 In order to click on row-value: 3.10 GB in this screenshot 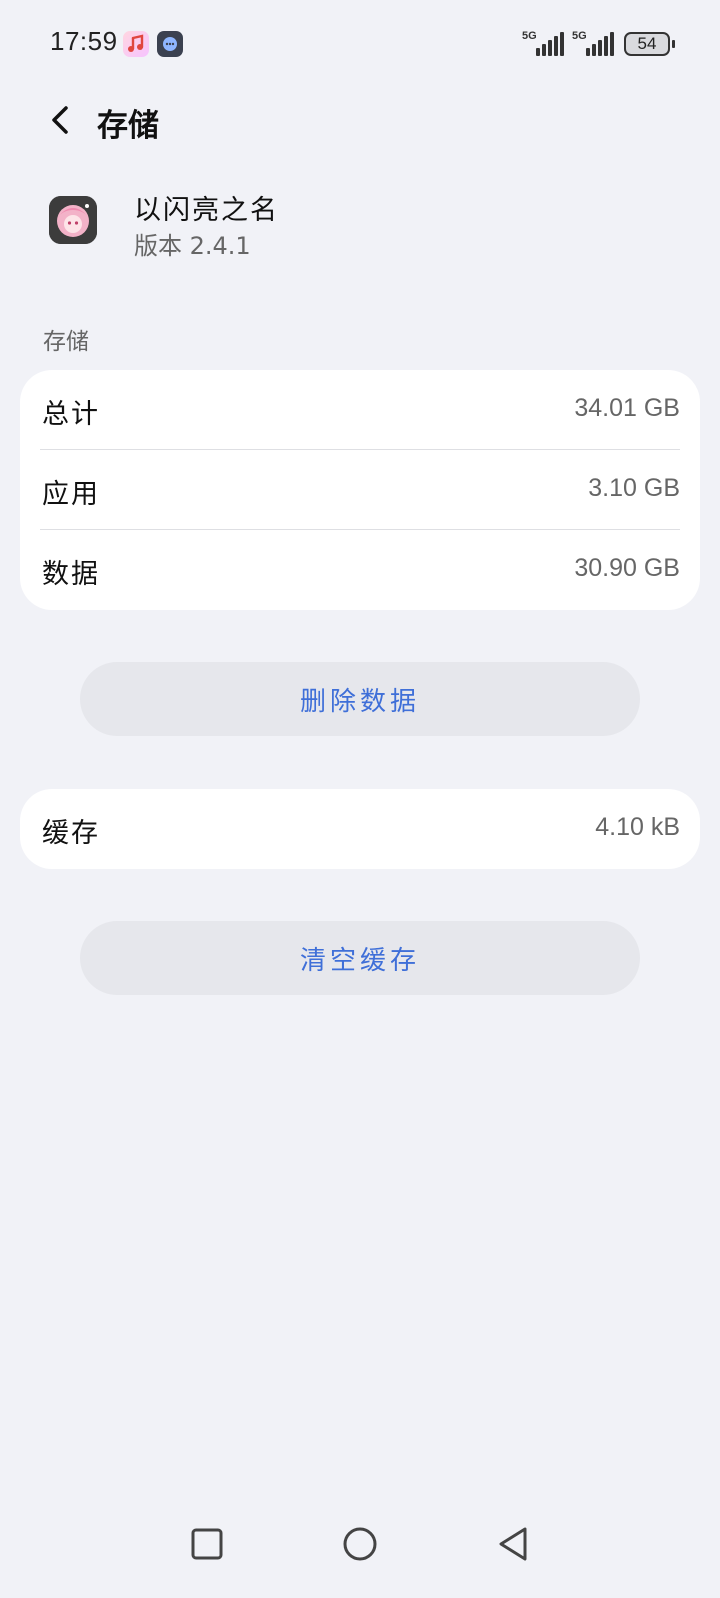, I will do `click(634, 488)`.